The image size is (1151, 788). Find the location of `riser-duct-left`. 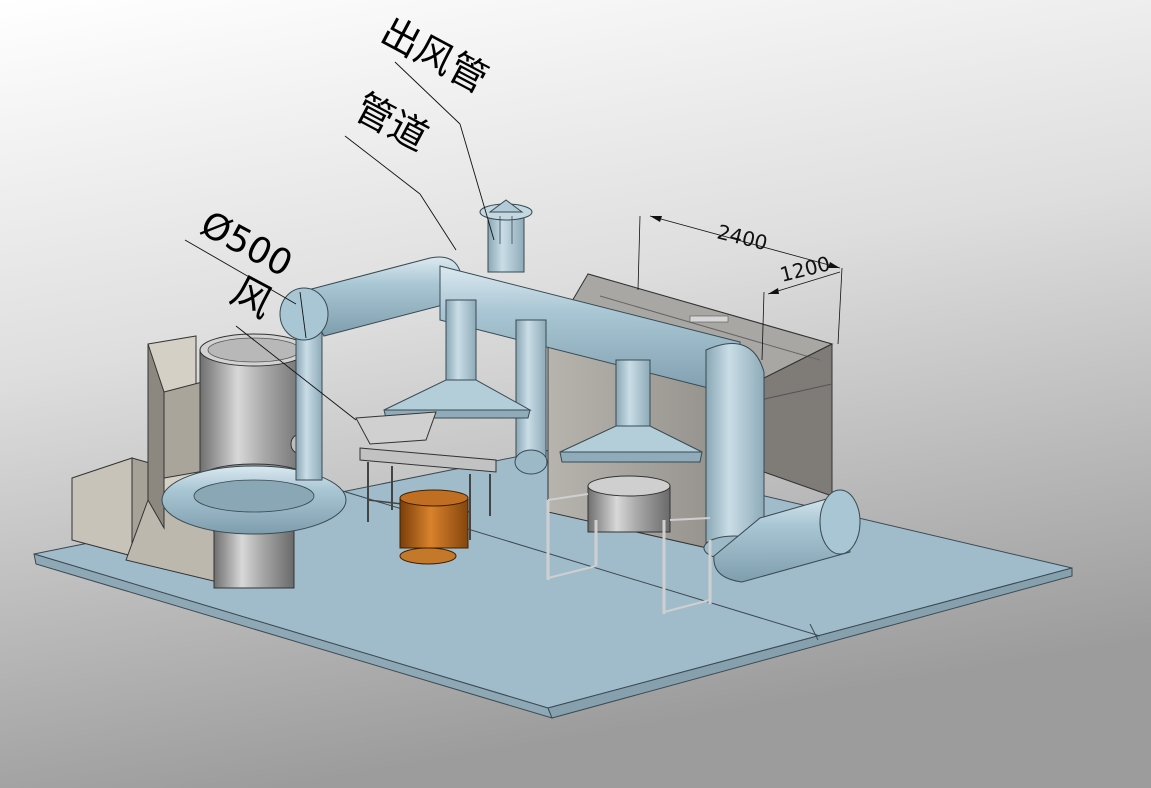

riser-duct-left is located at coordinates (309, 400).